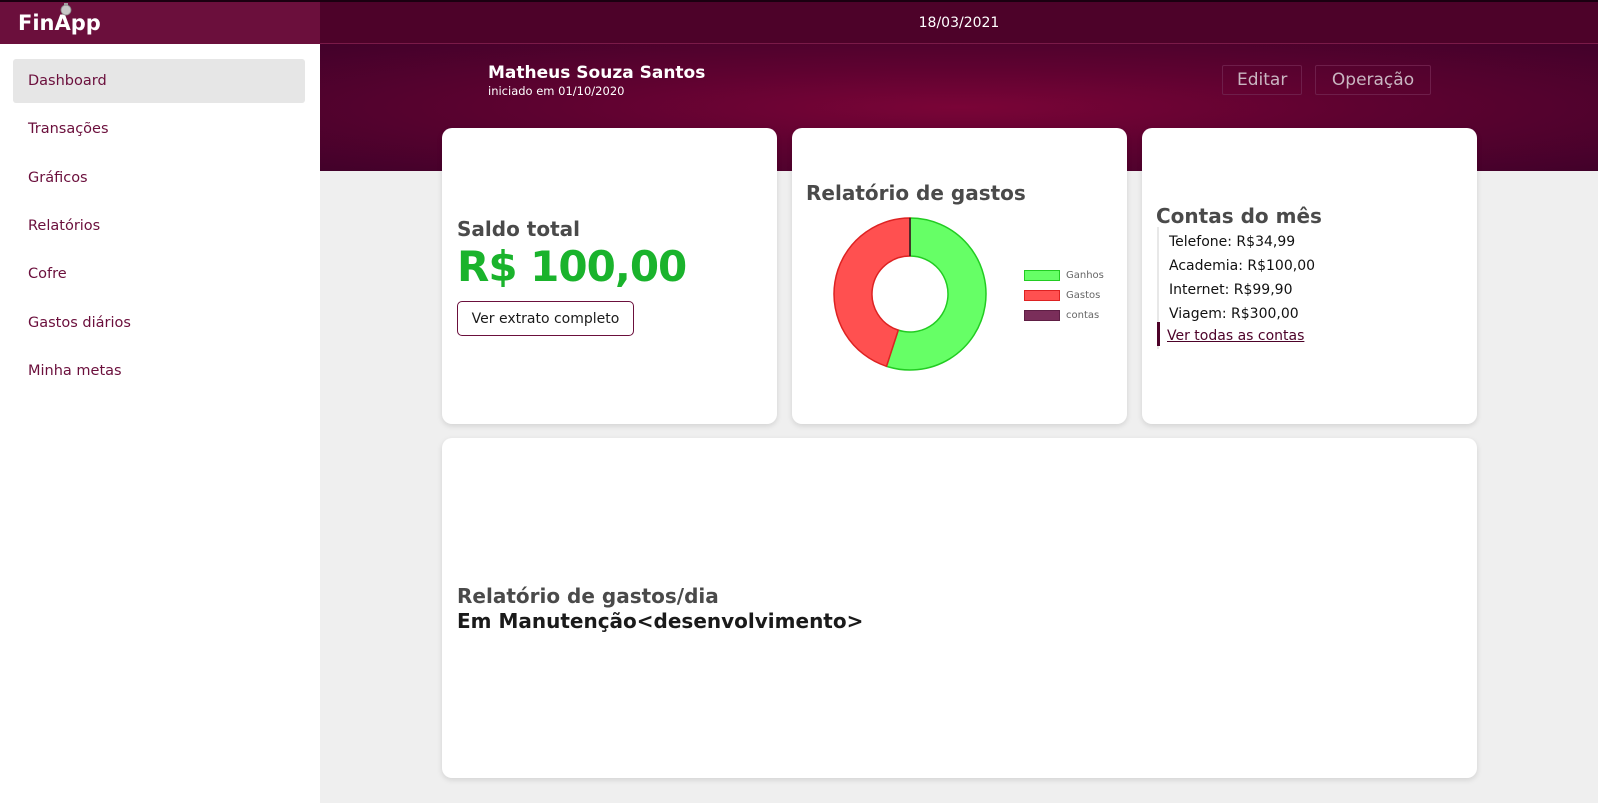 Image resolution: width=1598 pixels, height=803 pixels. I want to click on sidebar-item-minha-metas: Minha metas, so click(159, 371).